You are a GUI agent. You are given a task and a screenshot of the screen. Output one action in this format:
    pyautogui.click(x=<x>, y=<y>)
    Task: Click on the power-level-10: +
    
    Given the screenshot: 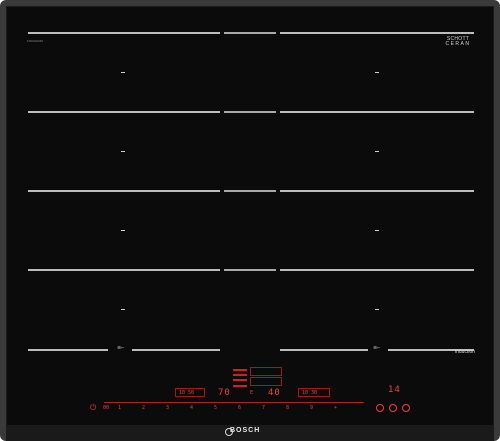 What is the action you would take?
    pyautogui.click(x=335, y=408)
    